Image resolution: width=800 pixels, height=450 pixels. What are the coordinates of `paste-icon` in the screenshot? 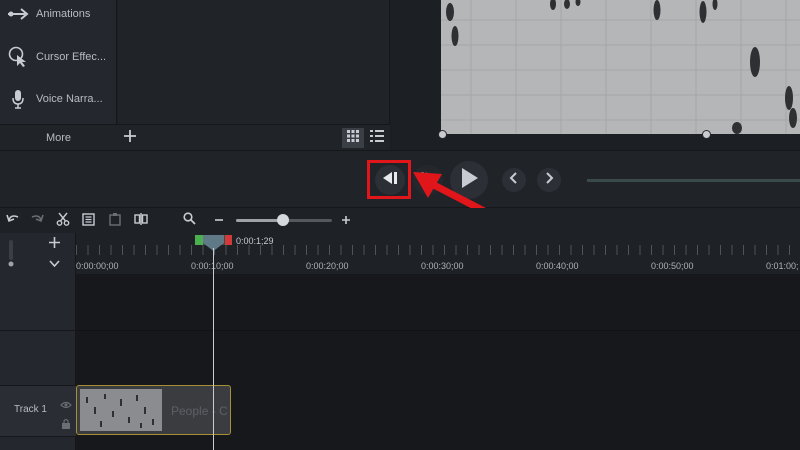 It's located at (115, 221).